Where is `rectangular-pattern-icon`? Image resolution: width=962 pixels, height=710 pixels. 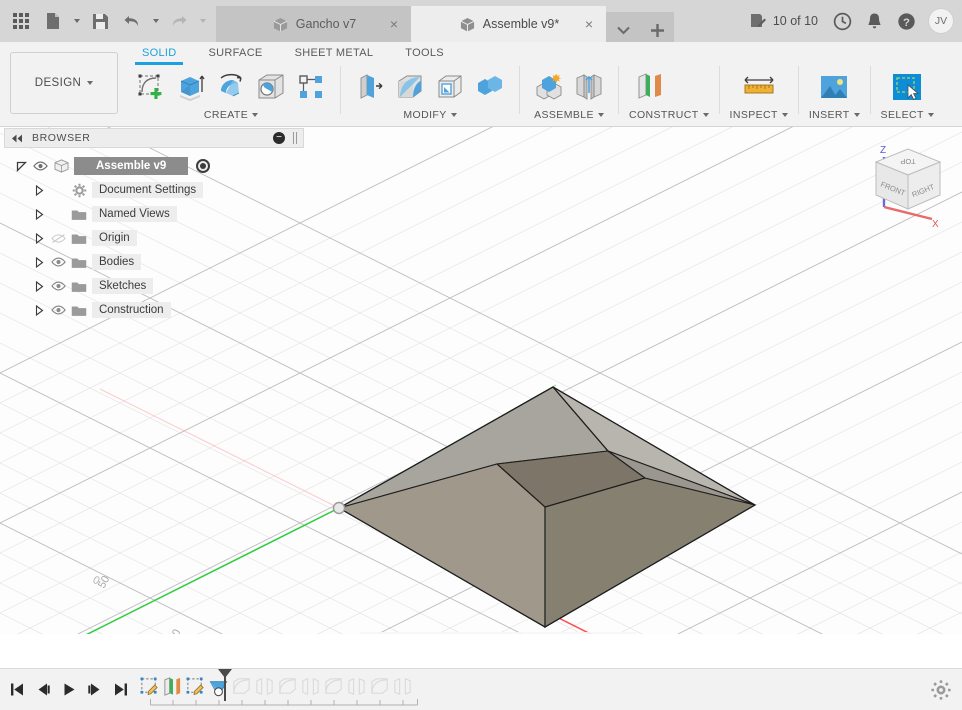
rectangular-pattern-icon is located at coordinates (311, 87).